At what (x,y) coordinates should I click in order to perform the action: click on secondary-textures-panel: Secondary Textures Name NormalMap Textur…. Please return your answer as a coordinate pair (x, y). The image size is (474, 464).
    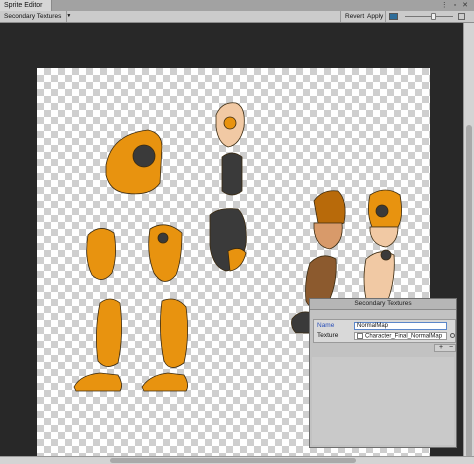
    Looking at the image, I should click on (383, 373).